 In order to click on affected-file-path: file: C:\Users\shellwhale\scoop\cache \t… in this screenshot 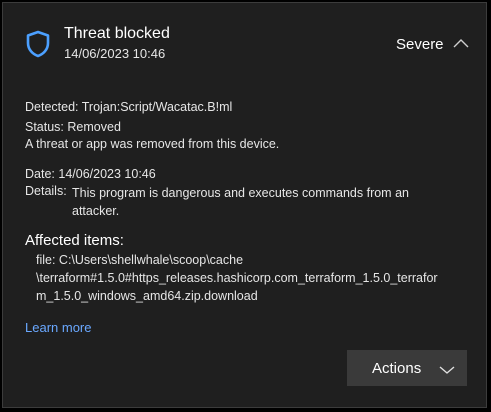, I will do `click(256, 278)`.